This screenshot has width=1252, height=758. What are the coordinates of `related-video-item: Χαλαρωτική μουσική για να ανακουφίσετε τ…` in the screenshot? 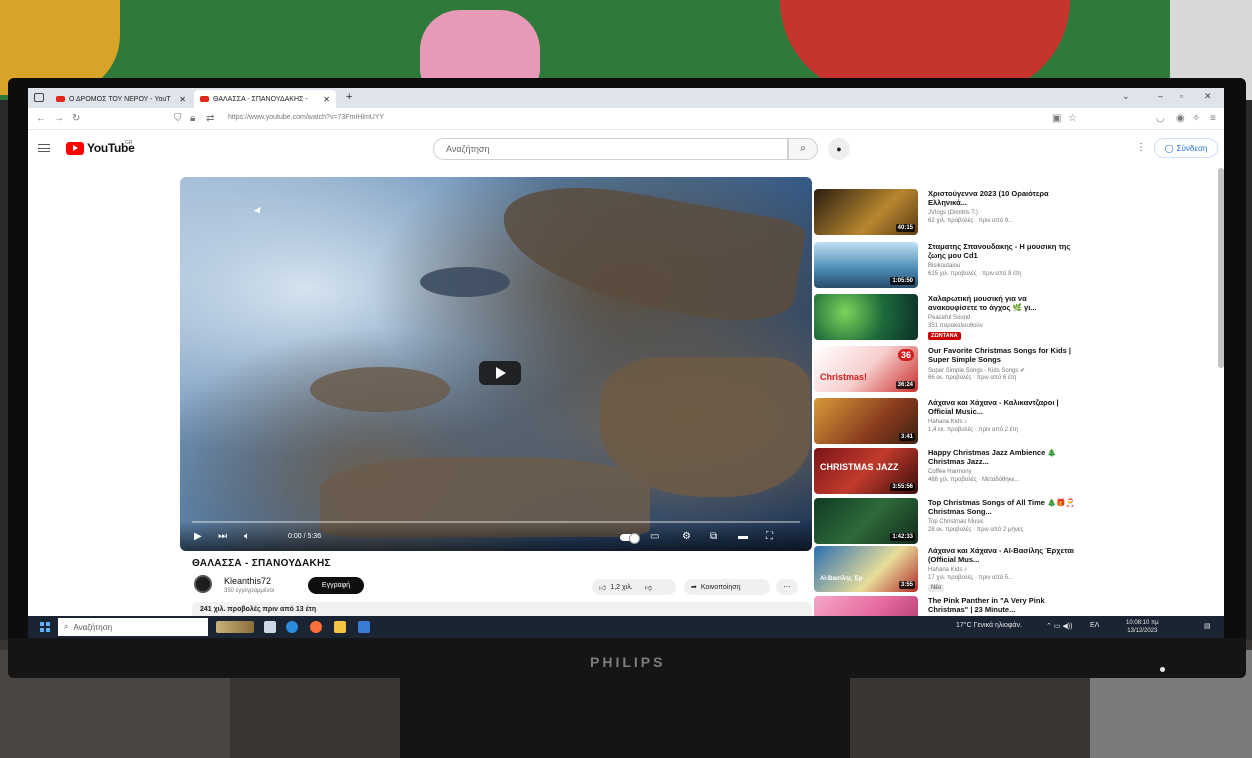 It's located at (1014, 319).